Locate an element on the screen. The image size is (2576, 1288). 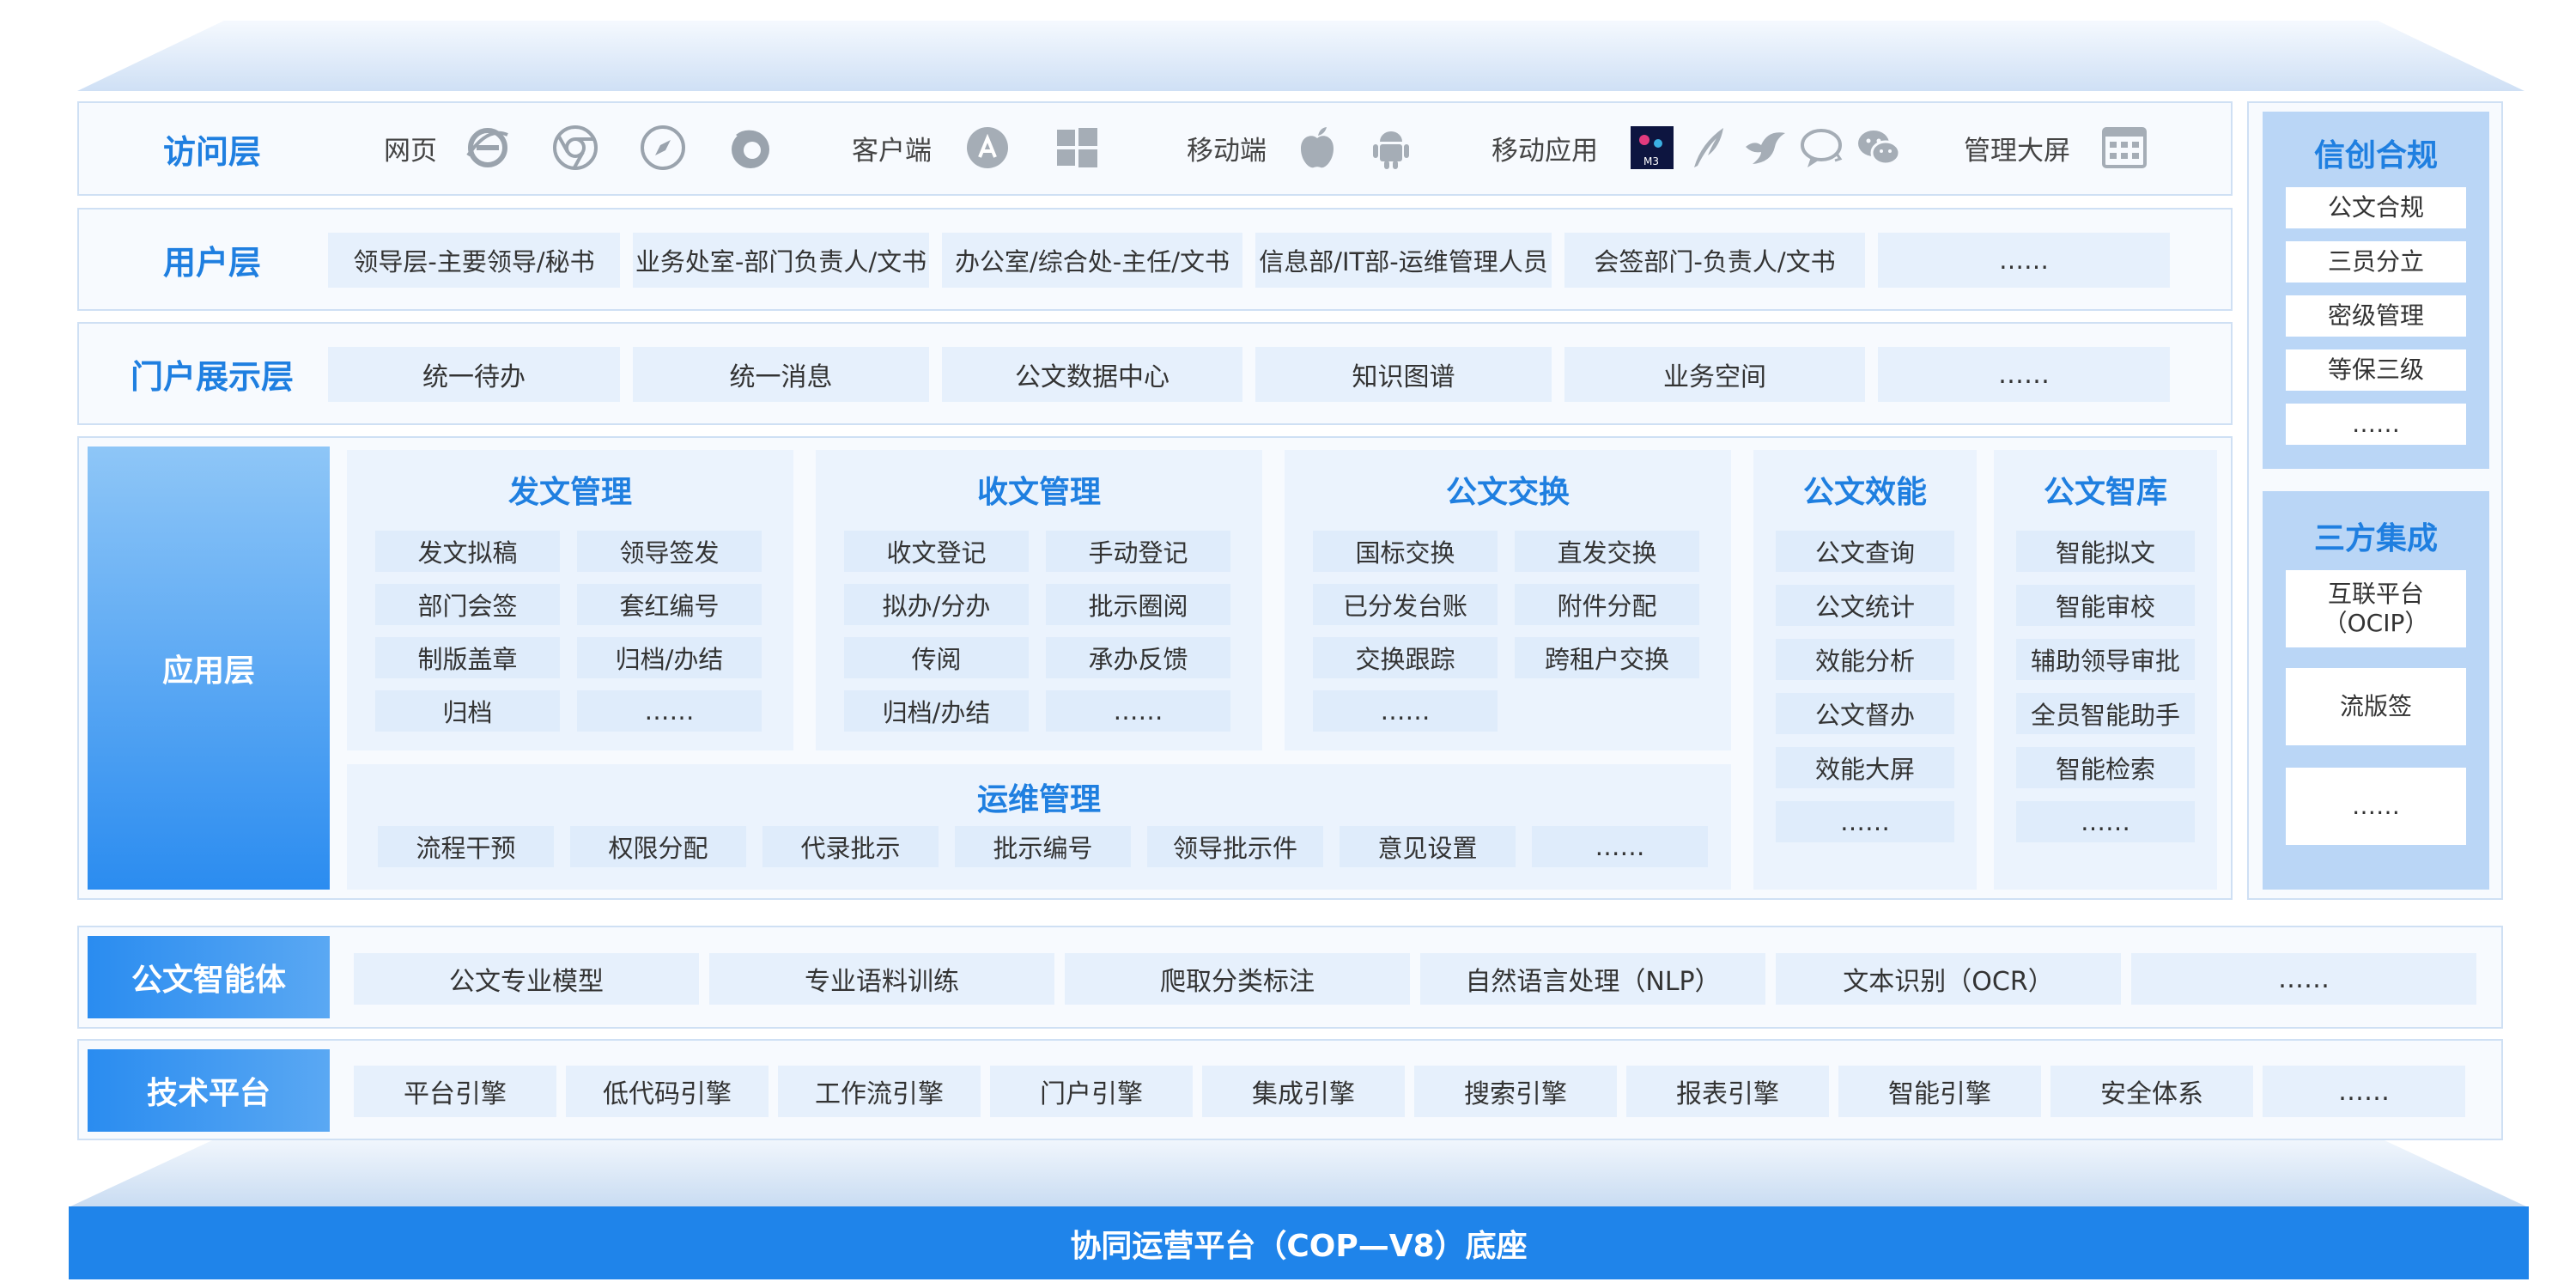
module-item: 承办反馈 is located at coordinates (1138, 658).